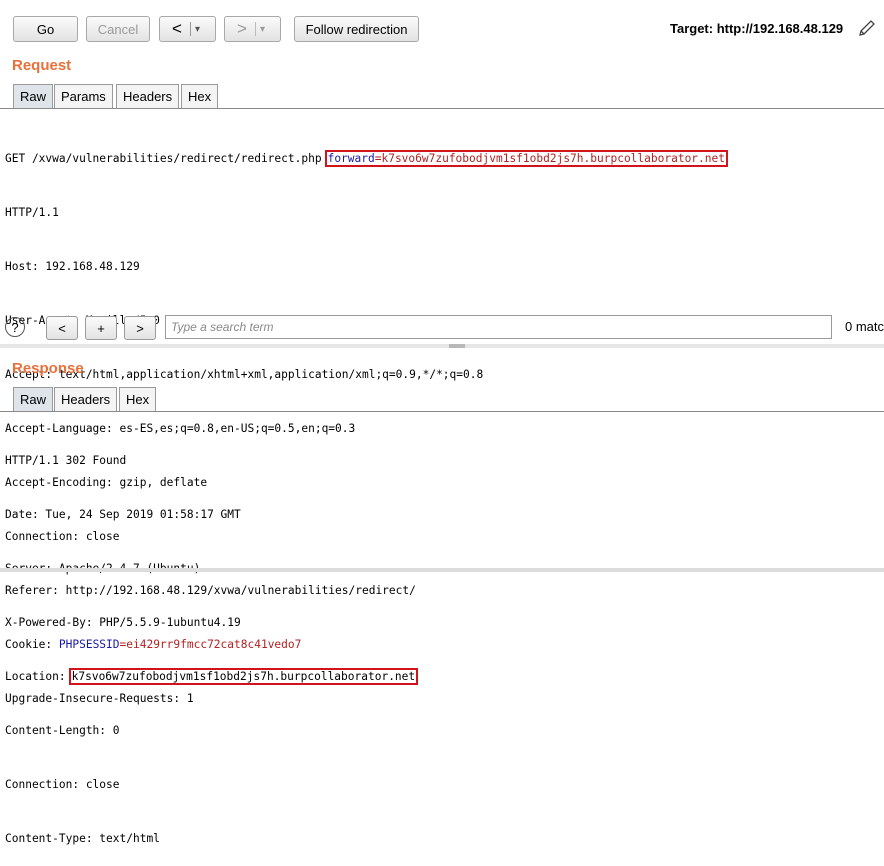 The width and height of the screenshot is (884, 866). What do you see at coordinates (86, 399) in the screenshot?
I see `response-tab-headers: Headers` at bounding box center [86, 399].